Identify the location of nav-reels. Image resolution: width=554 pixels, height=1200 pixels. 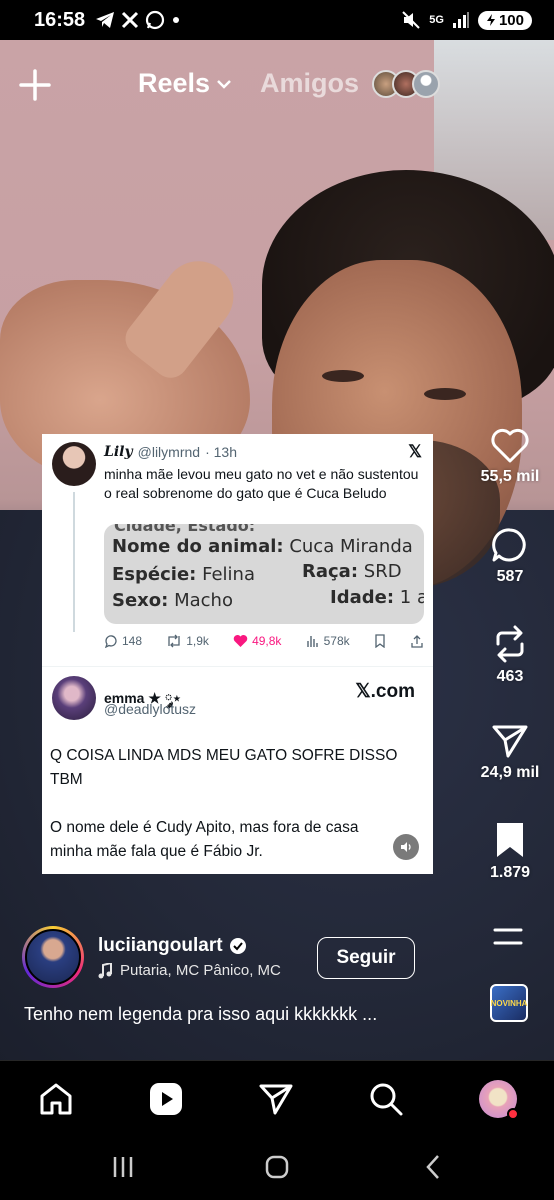
(166, 1099).